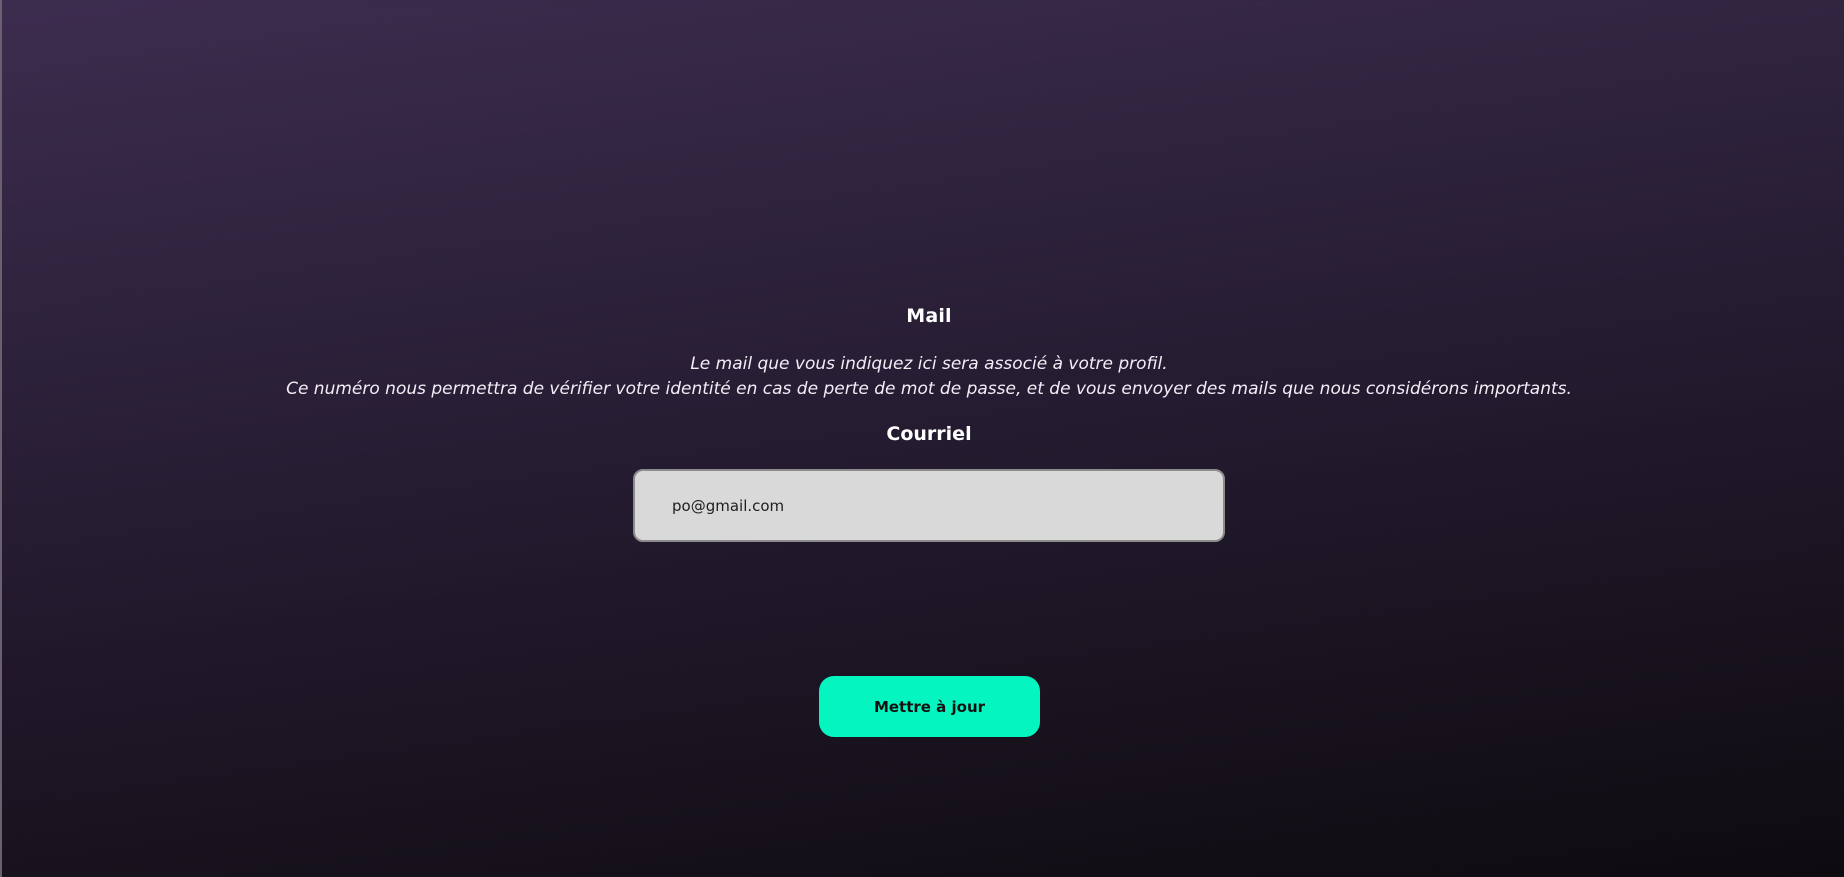 This screenshot has height=877, width=1844. I want to click on email-field, so click(929, 505).